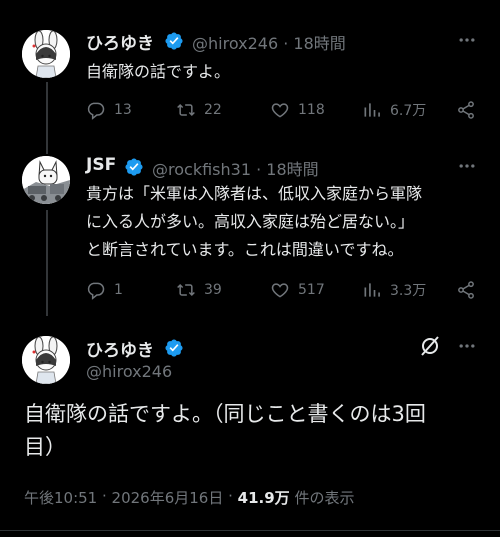  What do you see at coordinates (311, 110) in the screenshot?
I see `like-count: 118` at bounding box center [311, 110].